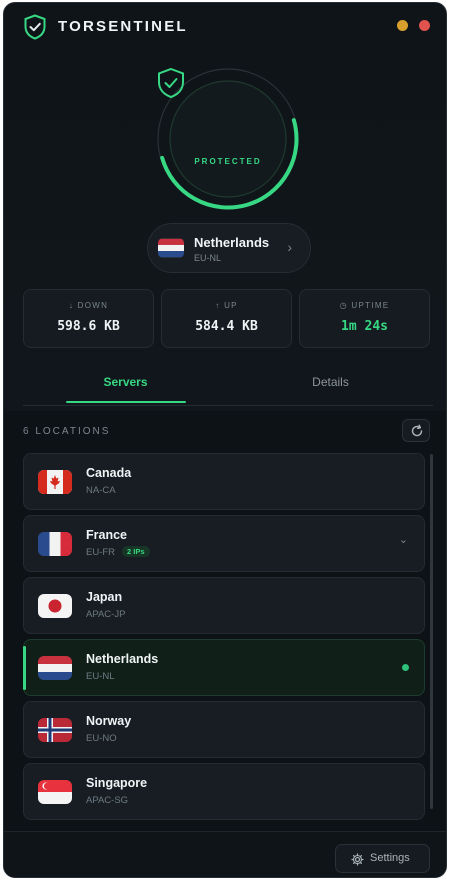 This screenshot has height=880, width=450. Describe the element at coordinates (224, 667) in the screenshot. I see `server-item-netherlands: Netherlands EU-NL` at that location.